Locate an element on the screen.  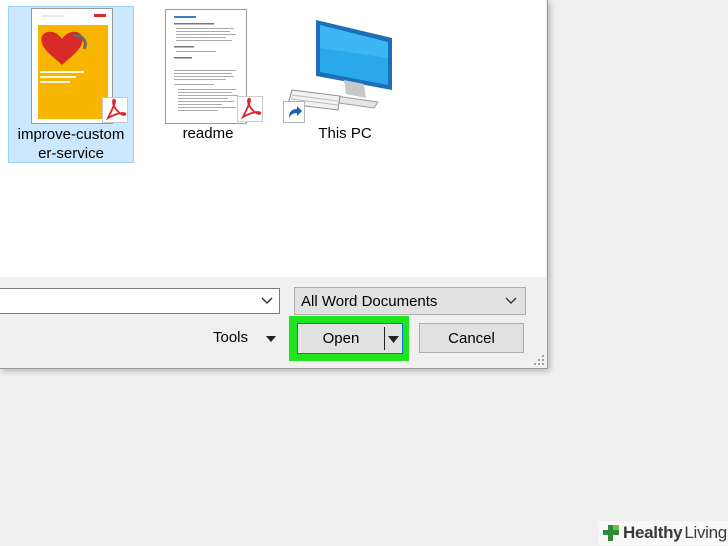
file-label: readme is located at coordinates (208, 133).